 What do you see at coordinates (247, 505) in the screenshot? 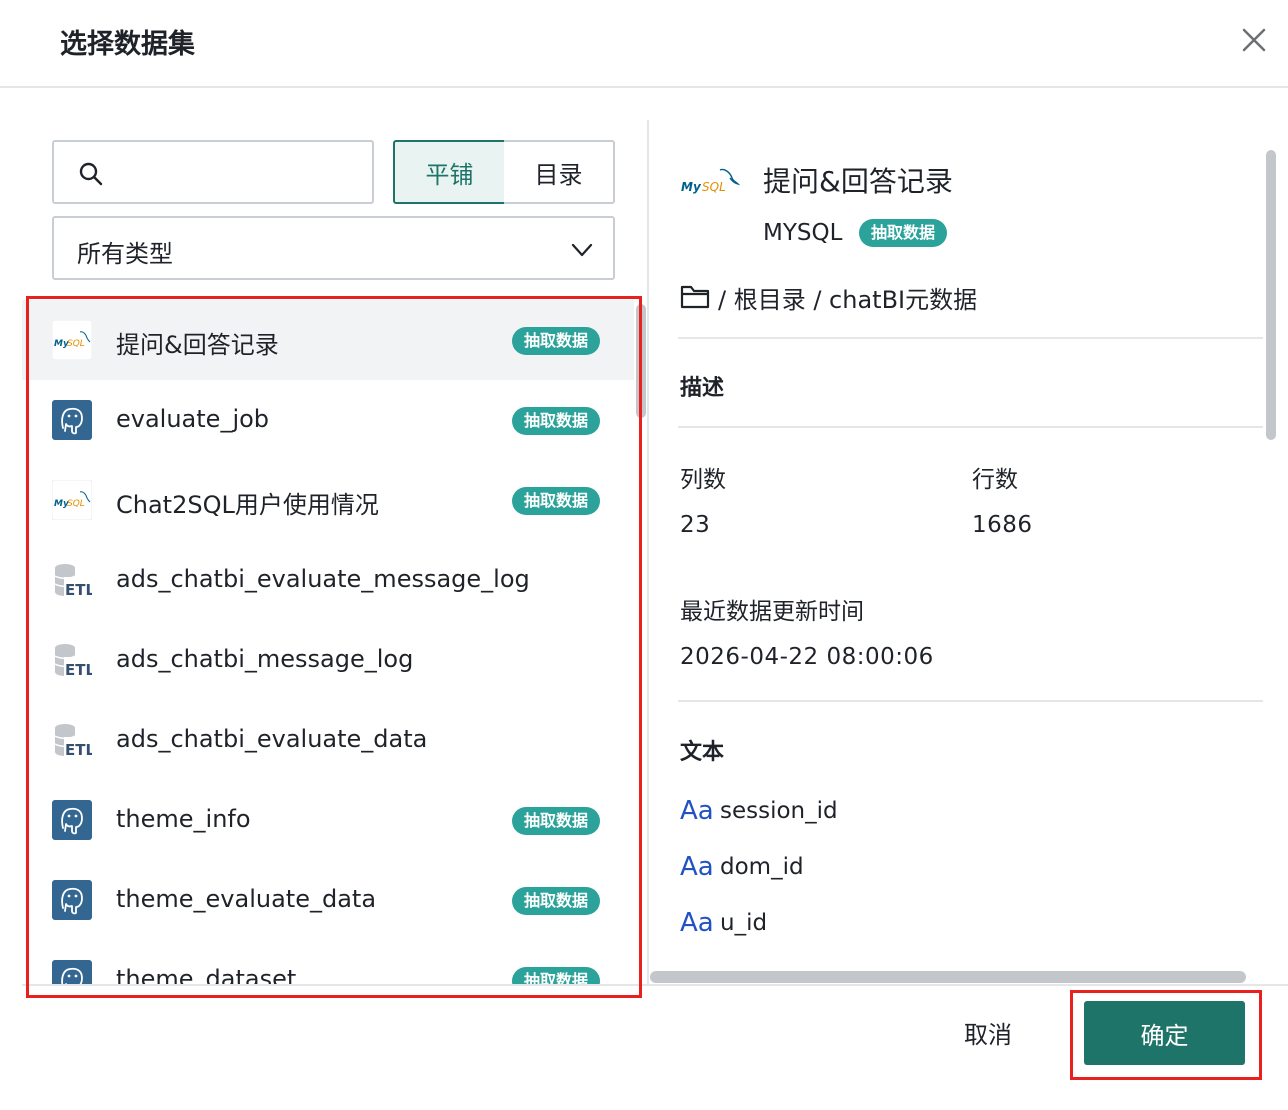
I see `dataset-name: Chat2SQL用户使用情况` at bounding box center [247, 505].